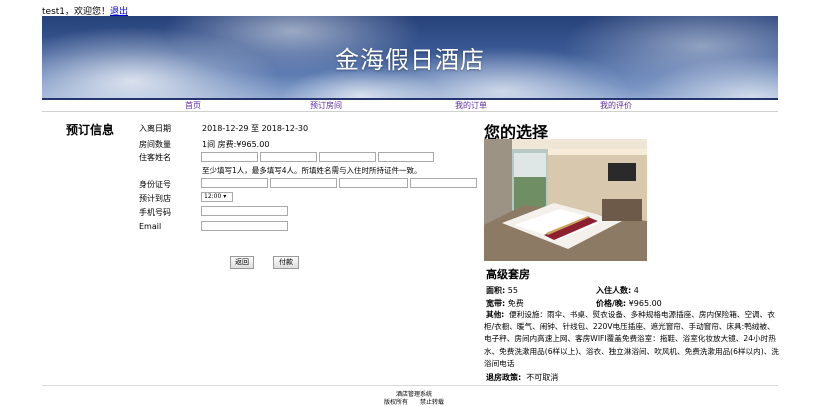 The width and height of the screenshot is (828, 406). I want to click on room-area: 面积: 55, so click(502, 290).